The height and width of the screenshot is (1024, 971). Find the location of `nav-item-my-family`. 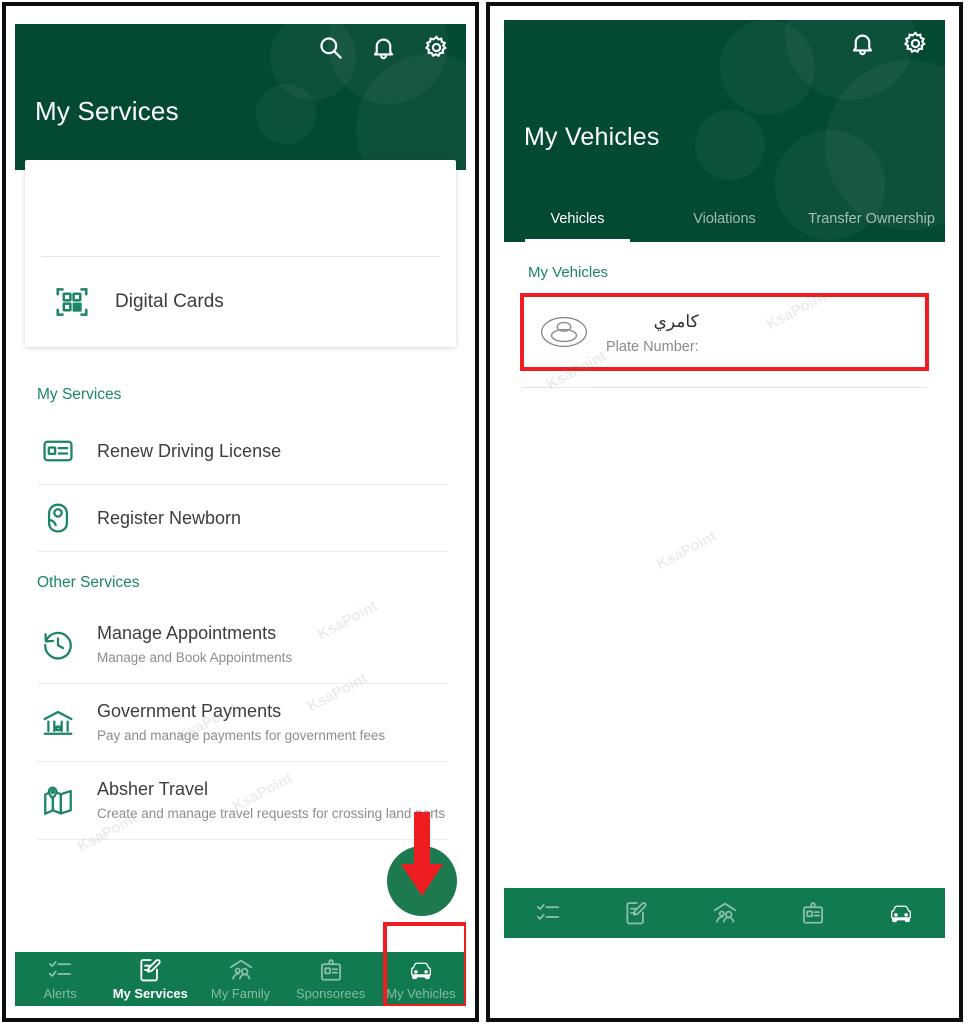

nav-item-my-family is located at coordinates (724, 913).